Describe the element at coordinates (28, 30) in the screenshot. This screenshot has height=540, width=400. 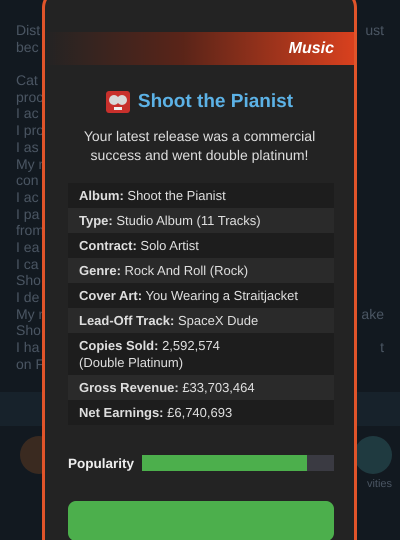
I see `background-text: Dist` at that location.